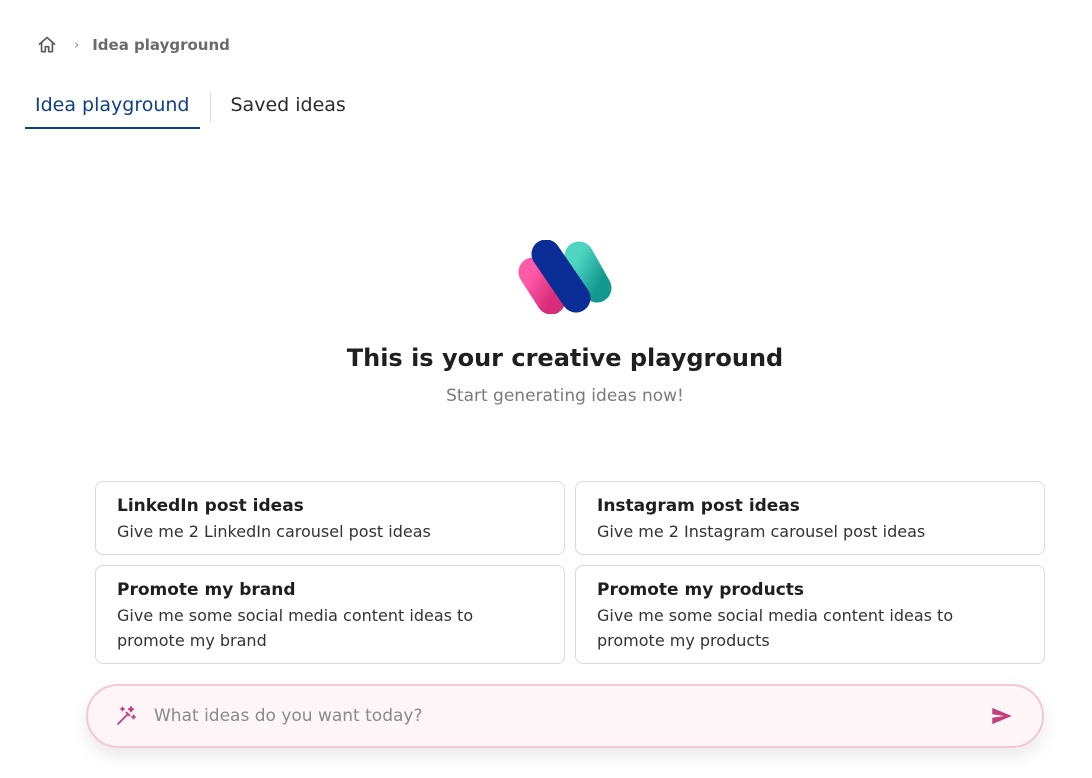 The width and height of the screenshot is (1092, 778). What do you see at coordinates (210, 506) in the screenshot?
I see `card-title: LinkedIn post ideas` at bounding box center [210, 506].